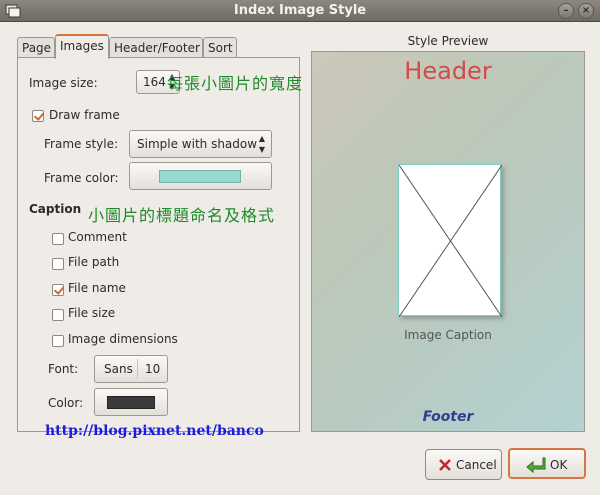 This screenshot has width=600, height=495. Describe the element at coordinates (154, 431) in the screenshot. I see `blog-url-watermark: http://blog.pixnet.net/banco` at that location.